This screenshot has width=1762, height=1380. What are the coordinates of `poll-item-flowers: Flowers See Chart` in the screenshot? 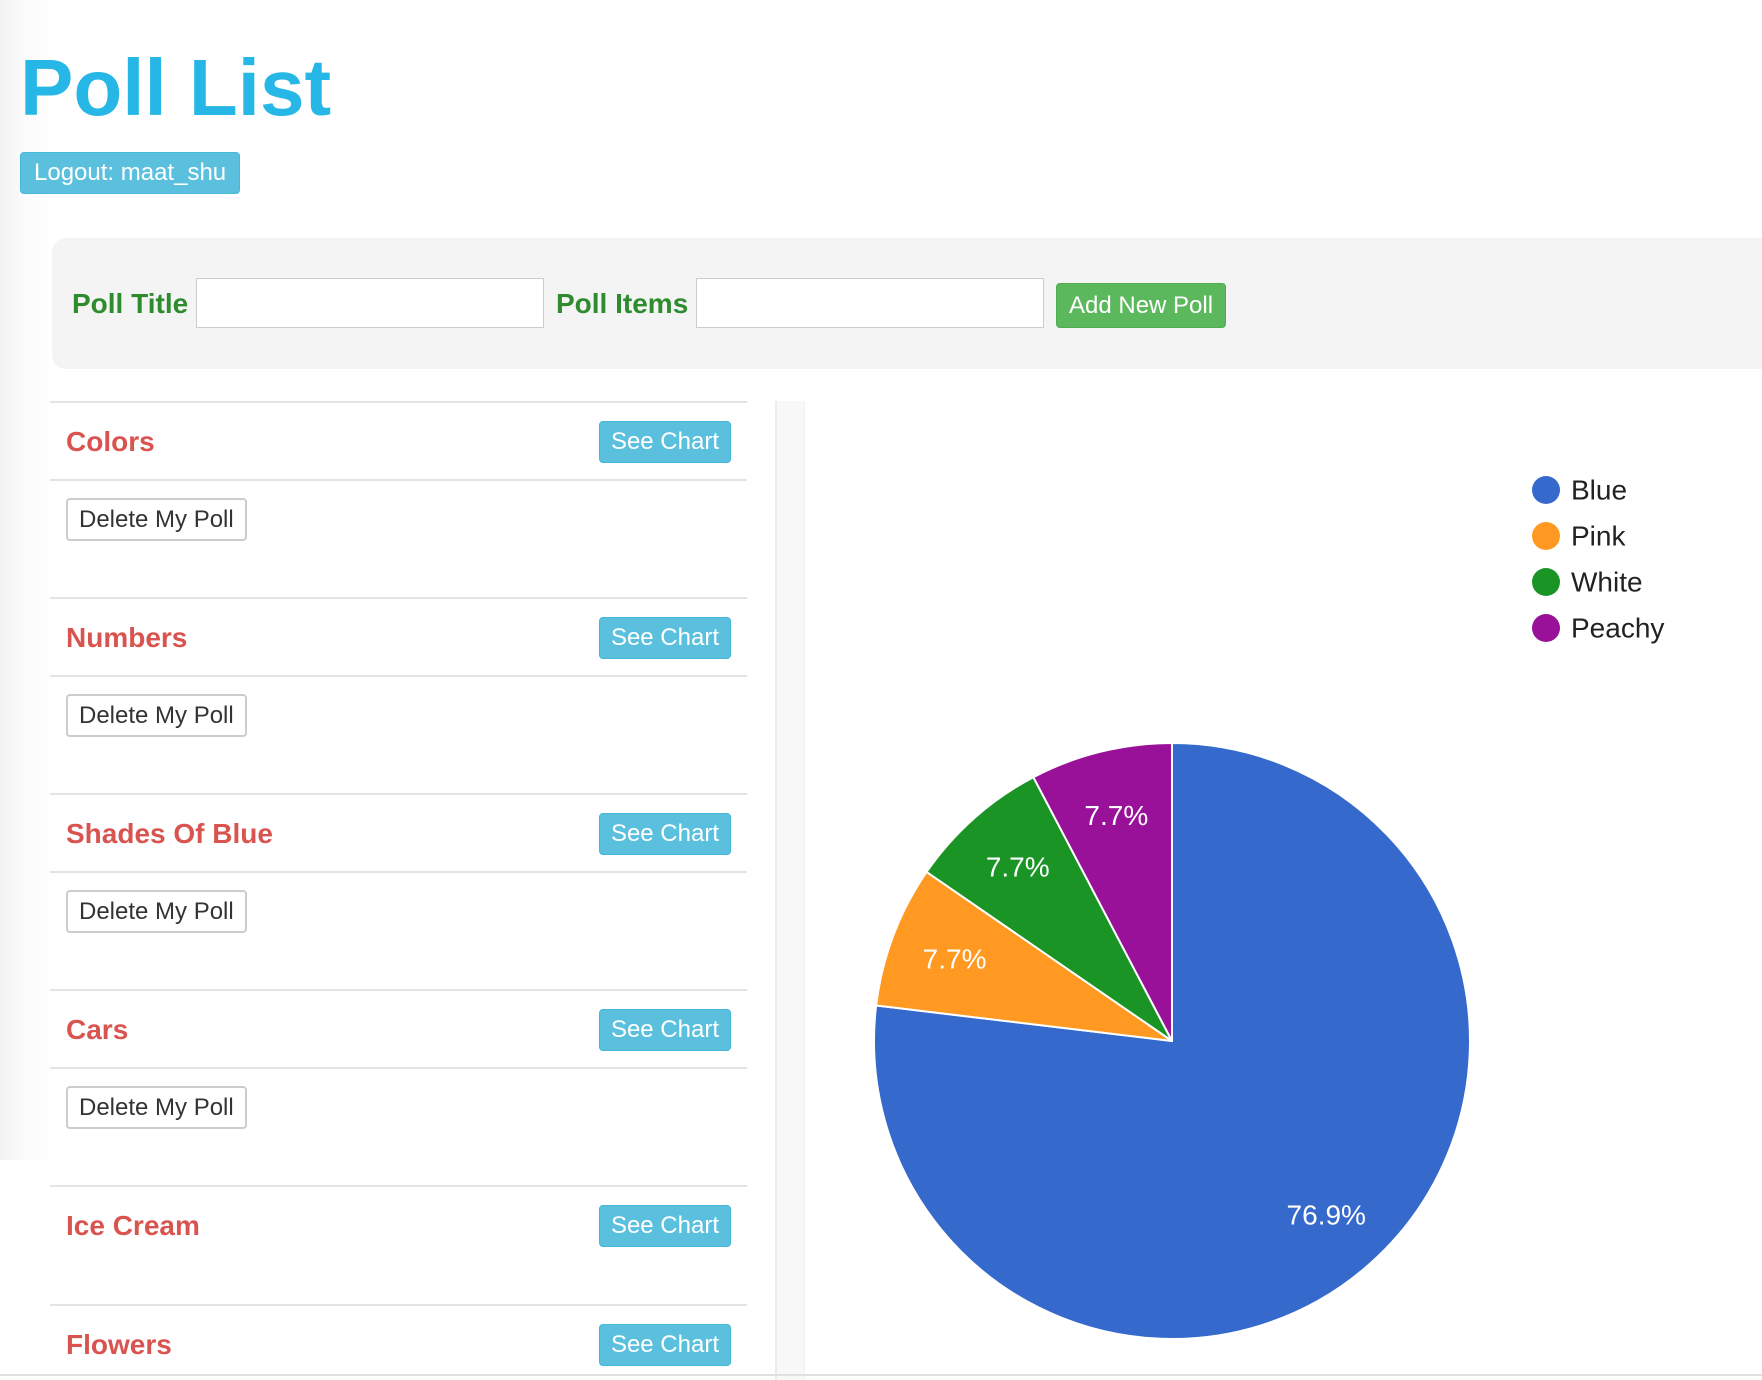 It's located at (398, 1342).